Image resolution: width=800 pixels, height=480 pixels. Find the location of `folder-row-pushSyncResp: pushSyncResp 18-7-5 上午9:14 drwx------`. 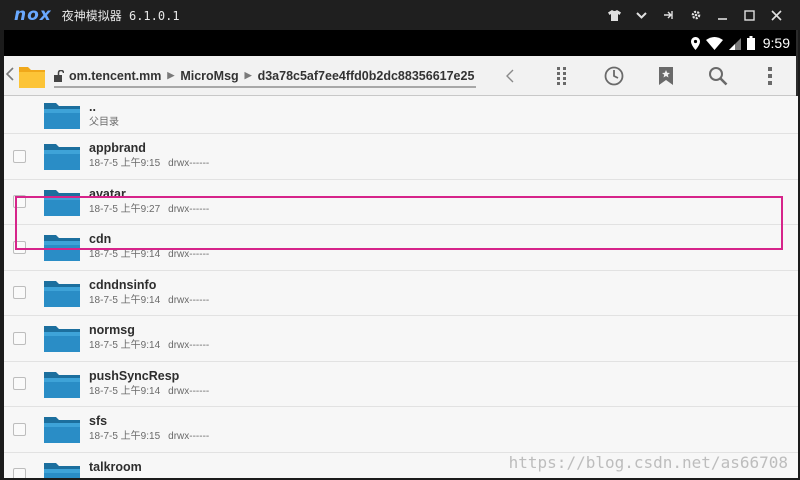

folder-row-pushSyncResp: pushSyncResp 18-7-5 上午9:14 drwx------ is located at coordinates (401, 384).